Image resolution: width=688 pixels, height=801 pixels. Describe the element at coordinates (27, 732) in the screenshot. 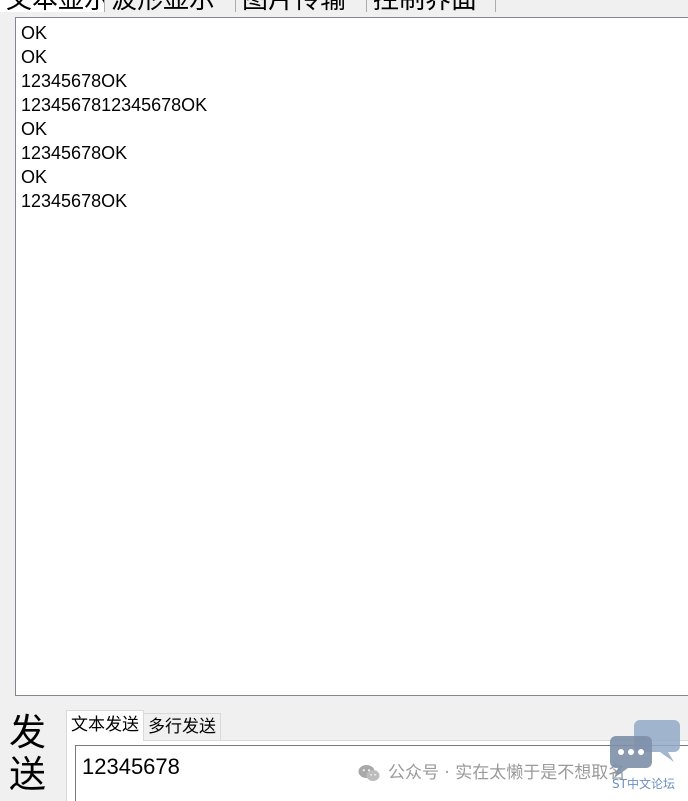

I see `send-label-line: 发` at that location.